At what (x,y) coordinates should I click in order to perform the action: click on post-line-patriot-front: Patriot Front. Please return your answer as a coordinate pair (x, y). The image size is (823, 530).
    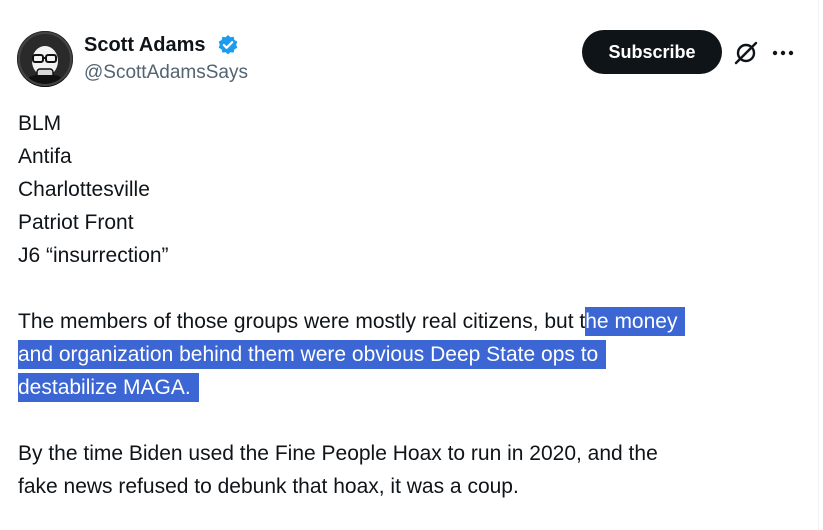
    Looking at the image, I should click on (76, 222).